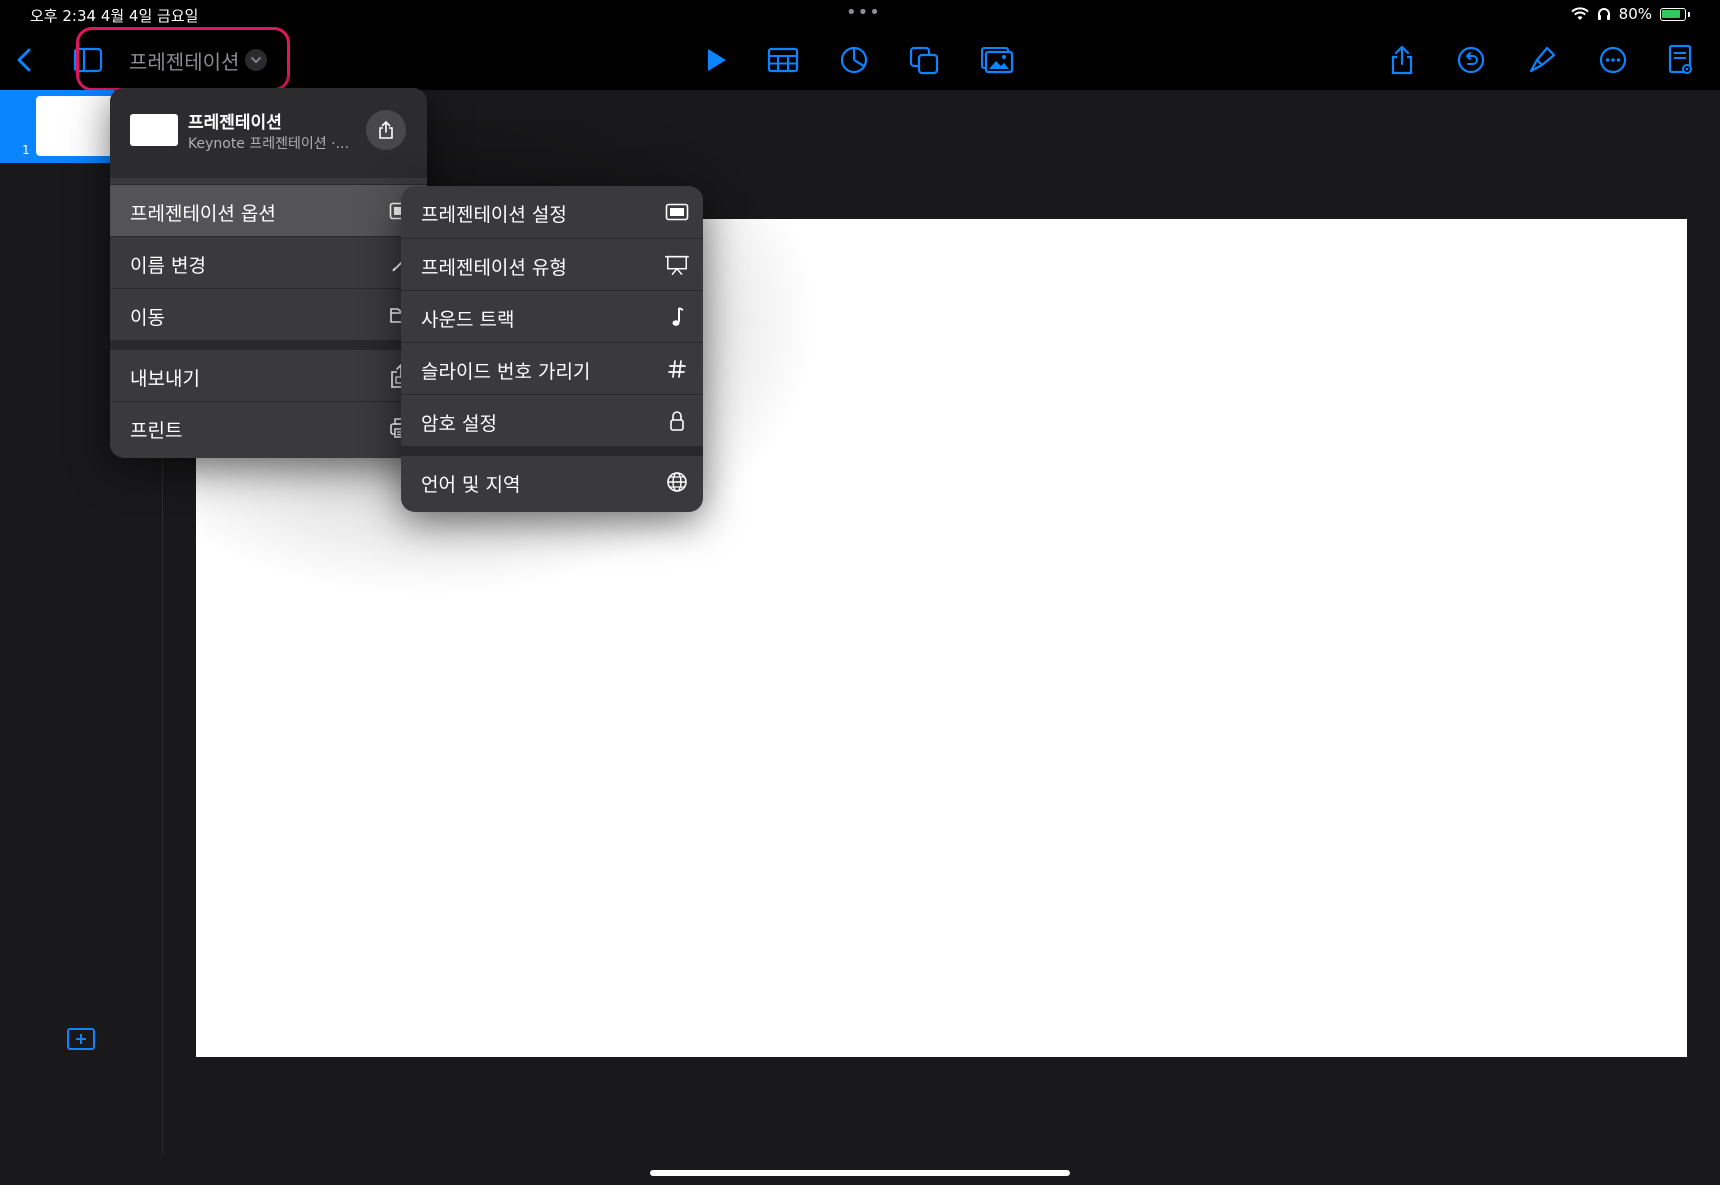  Describe the element at coordinates (268, 314) in the screenshot. I see `menu-item-move: 이동` at that location.